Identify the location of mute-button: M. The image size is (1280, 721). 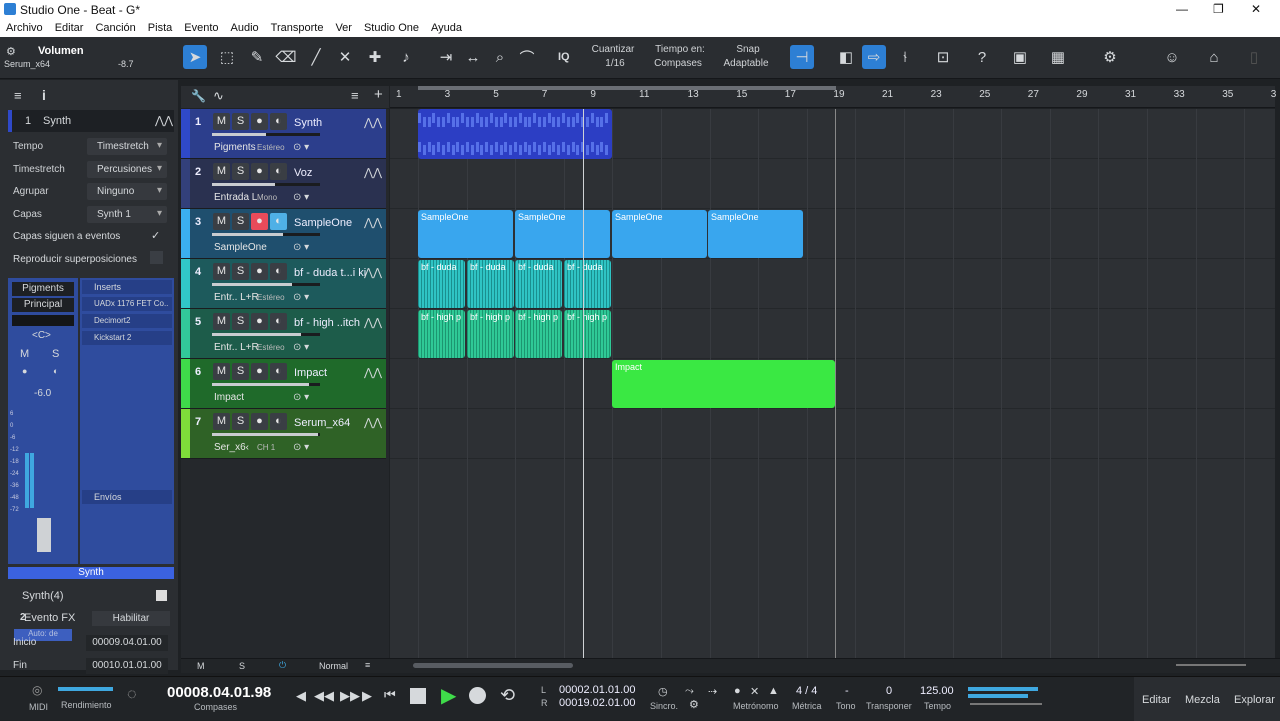
(24, 354).